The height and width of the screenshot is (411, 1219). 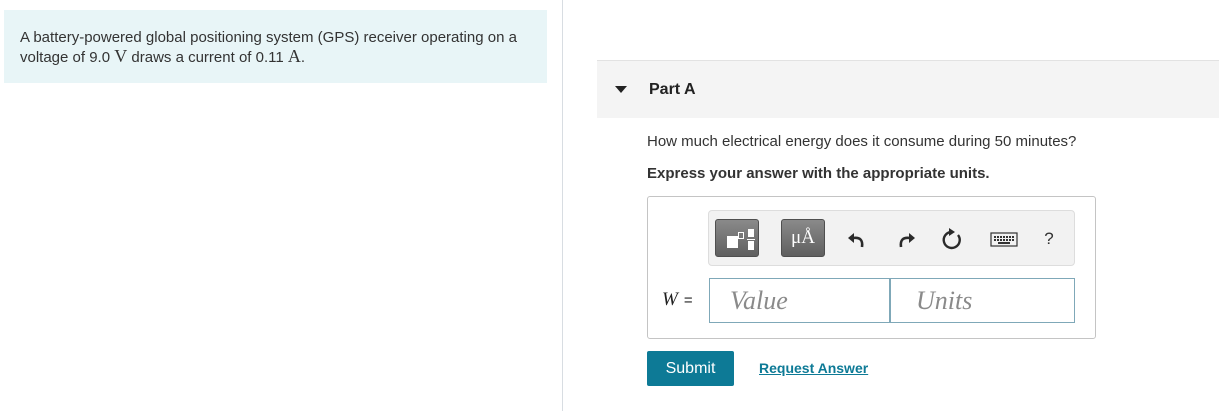 I want to click on answer-box: μÅ ? W = Value Units, so click(x=871, y=267).